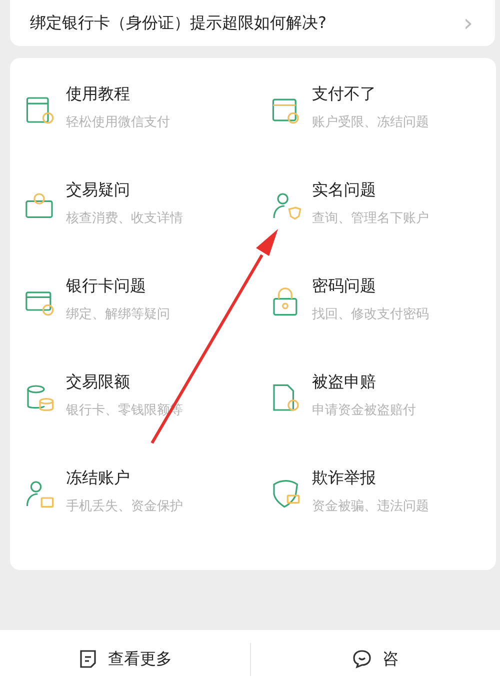 The image size is (500, 688). Describe the element at coordinates (370, 218) in the screenshot. I see `topic-subtitle: 查询、管理名下账户` at that location.